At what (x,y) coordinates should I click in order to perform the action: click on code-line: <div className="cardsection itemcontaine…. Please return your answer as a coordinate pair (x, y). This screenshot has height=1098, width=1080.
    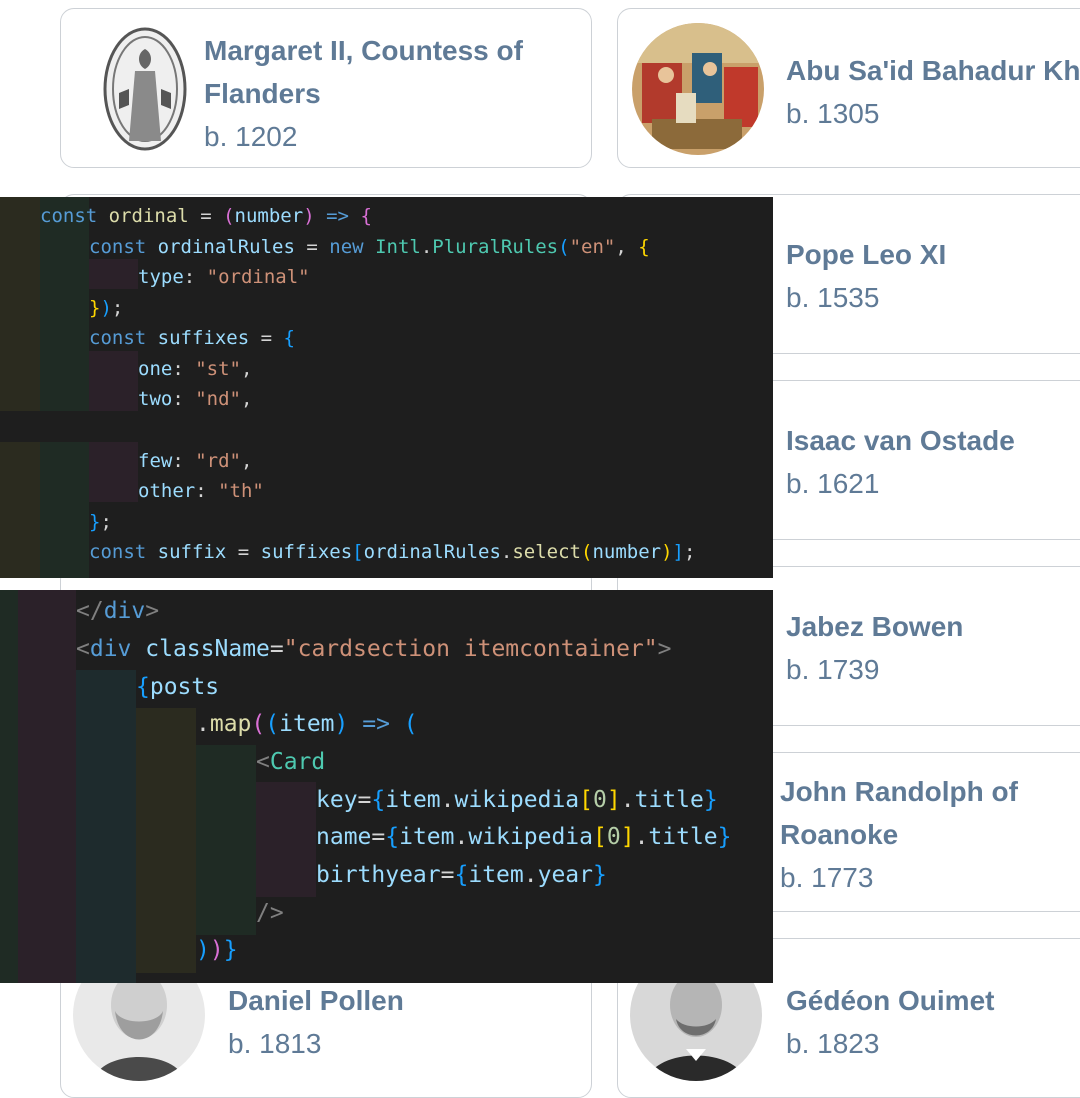
    Looking at the image, I should click on (374, 649).